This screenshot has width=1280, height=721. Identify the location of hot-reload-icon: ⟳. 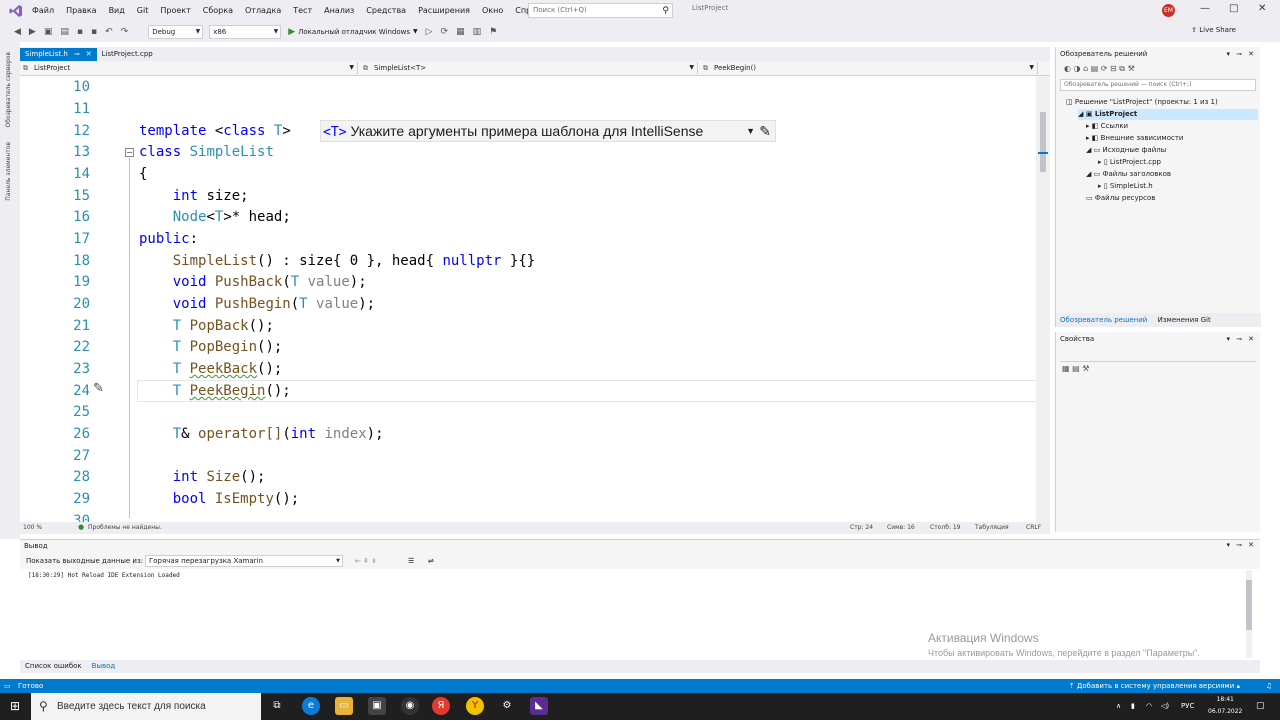
(445, 32).